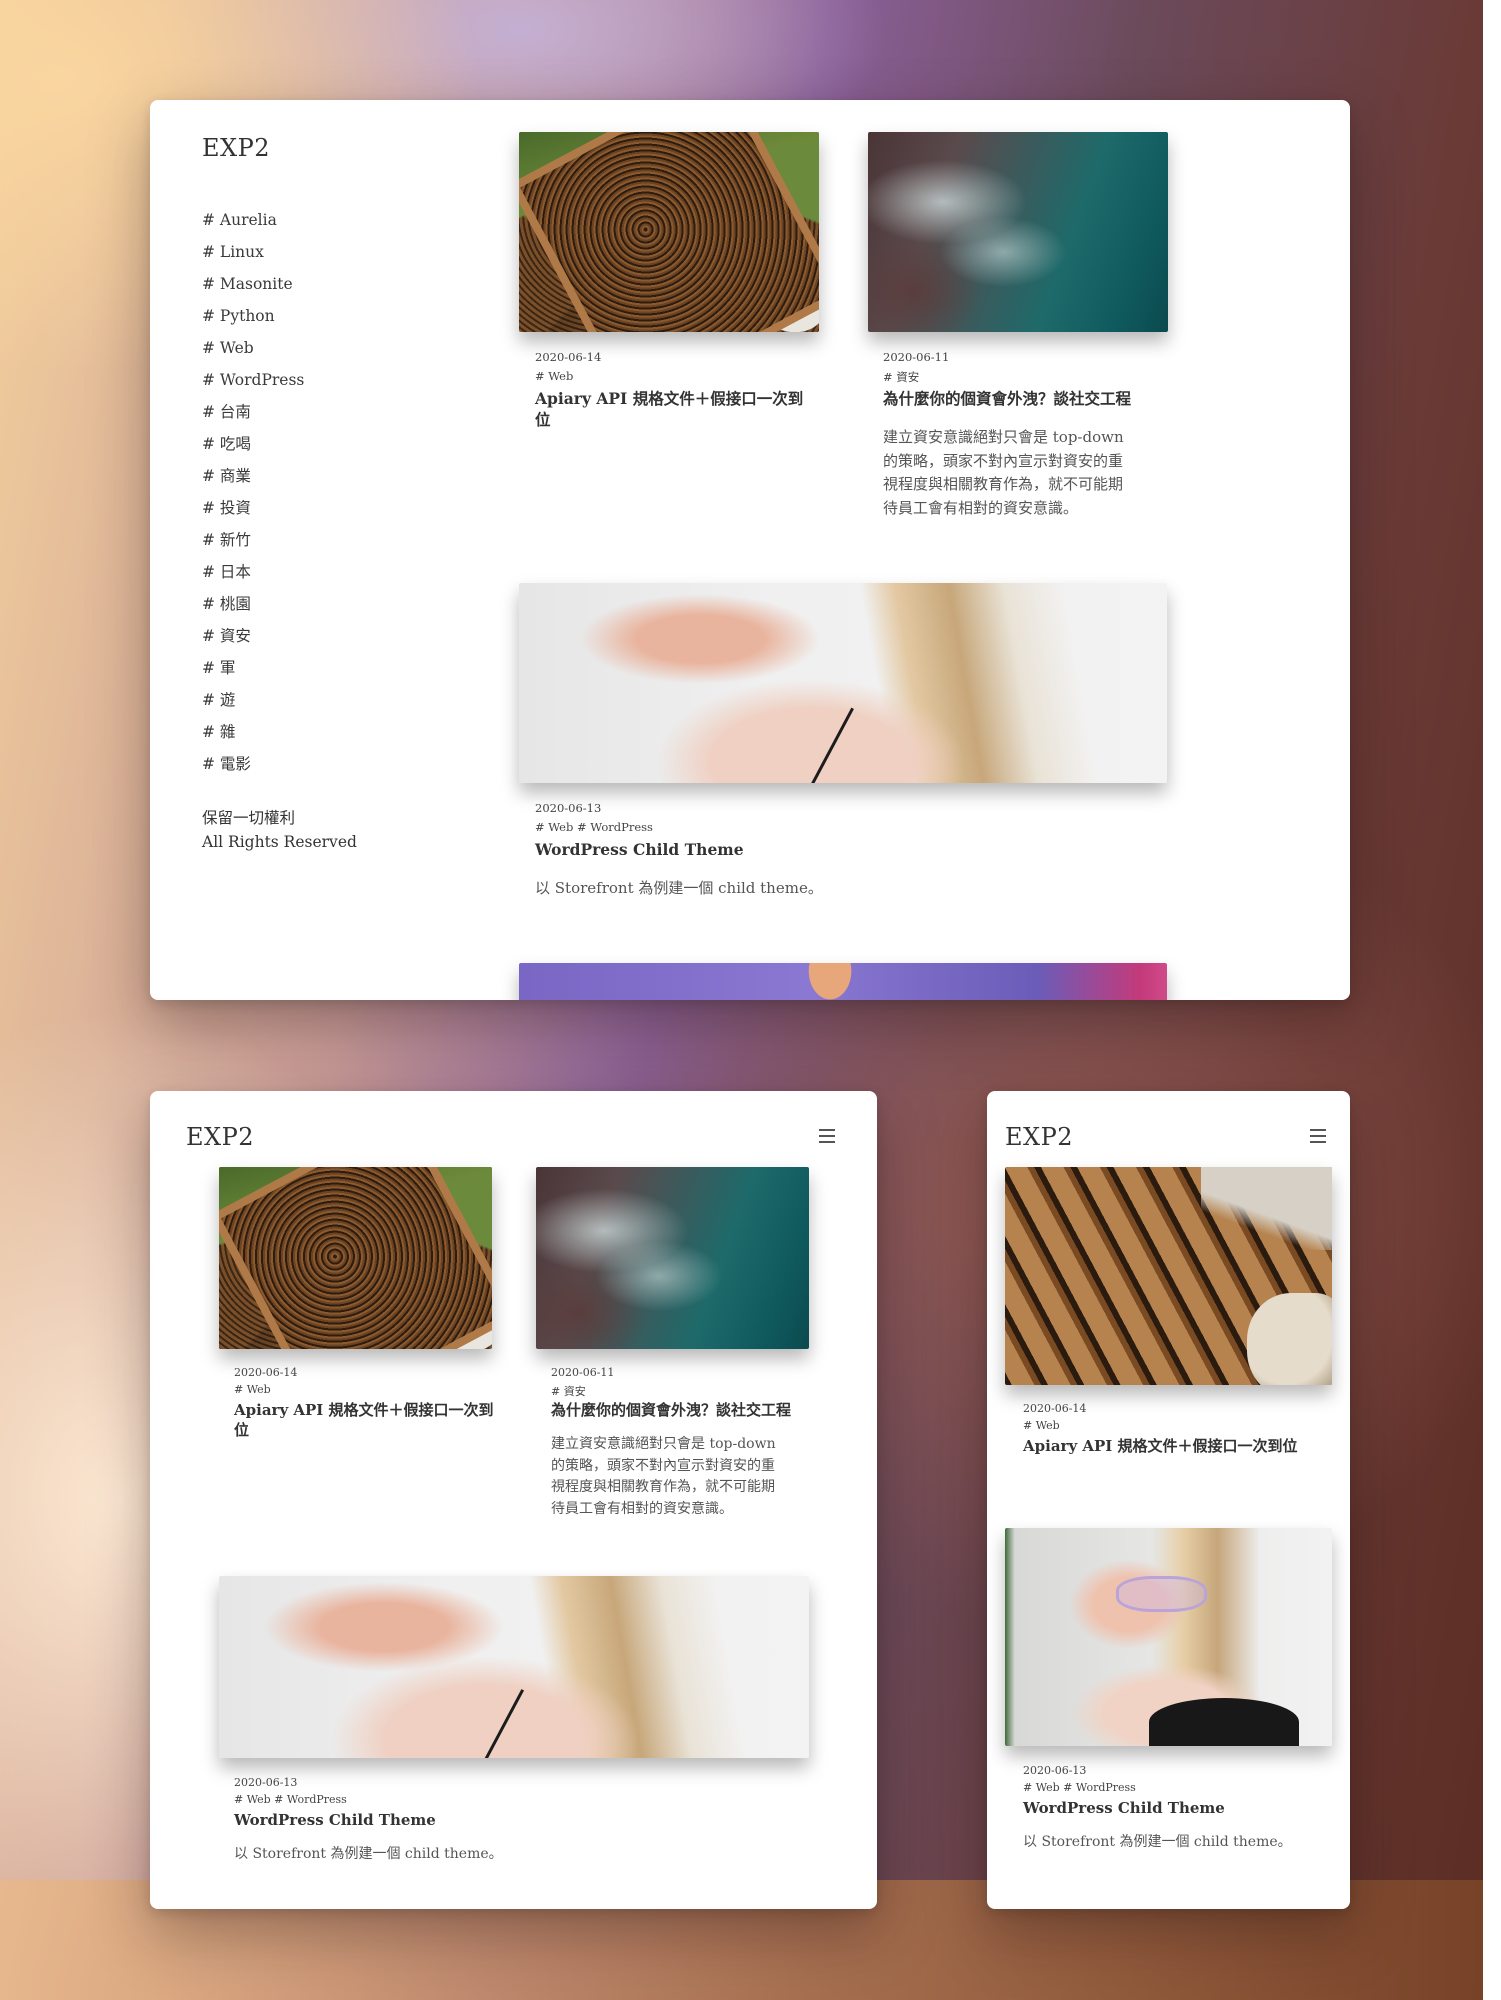 This screenshot has height=2000, width=1501. I want to click on tag-link: # Web, so click(253, 348).